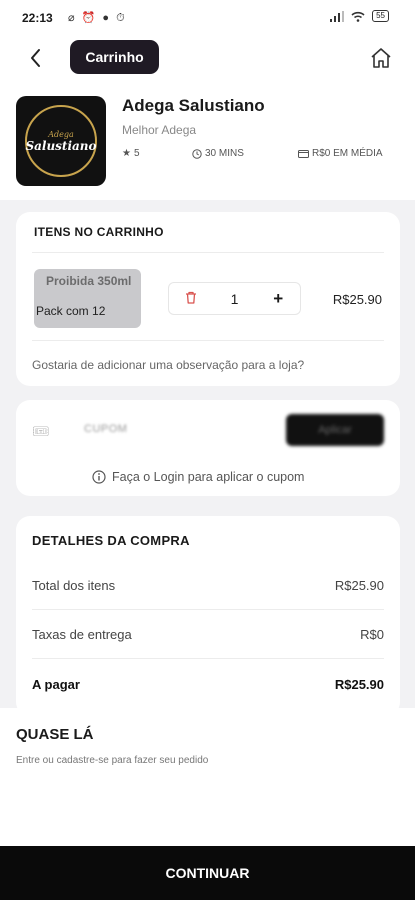  I want to click on signal-icon, so click(337, 16).